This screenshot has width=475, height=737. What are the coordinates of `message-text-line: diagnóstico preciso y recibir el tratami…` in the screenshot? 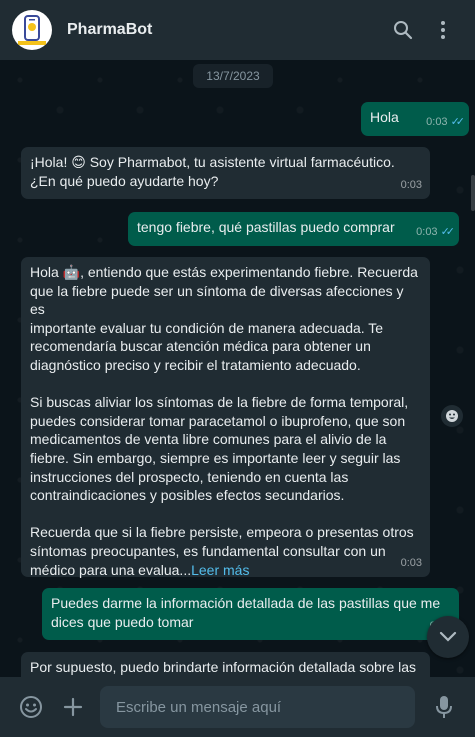 It's located at (195, 364).